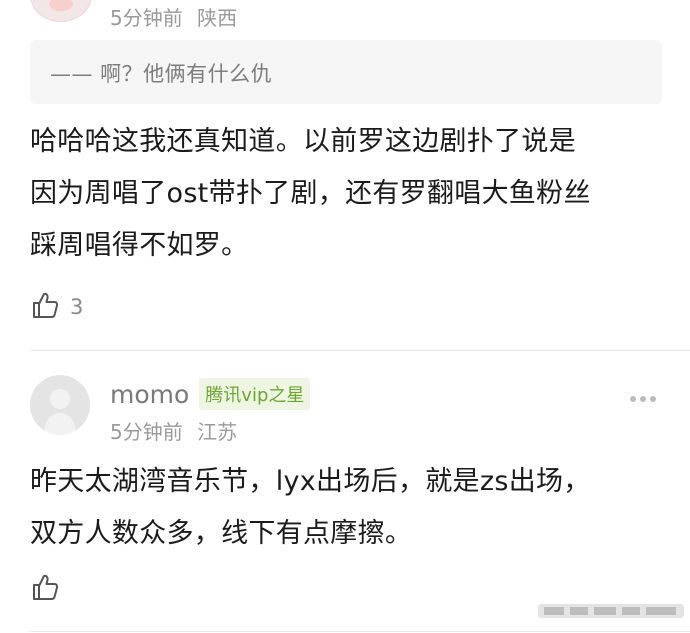 Image resolution: width=690 pixels, height=633 pixels. What do you see at coordinates (161, 74) in the screenshot?
I see `quoted-reply-text: —— 啊？他俩有什么仇` at bounding box center [161, 74].